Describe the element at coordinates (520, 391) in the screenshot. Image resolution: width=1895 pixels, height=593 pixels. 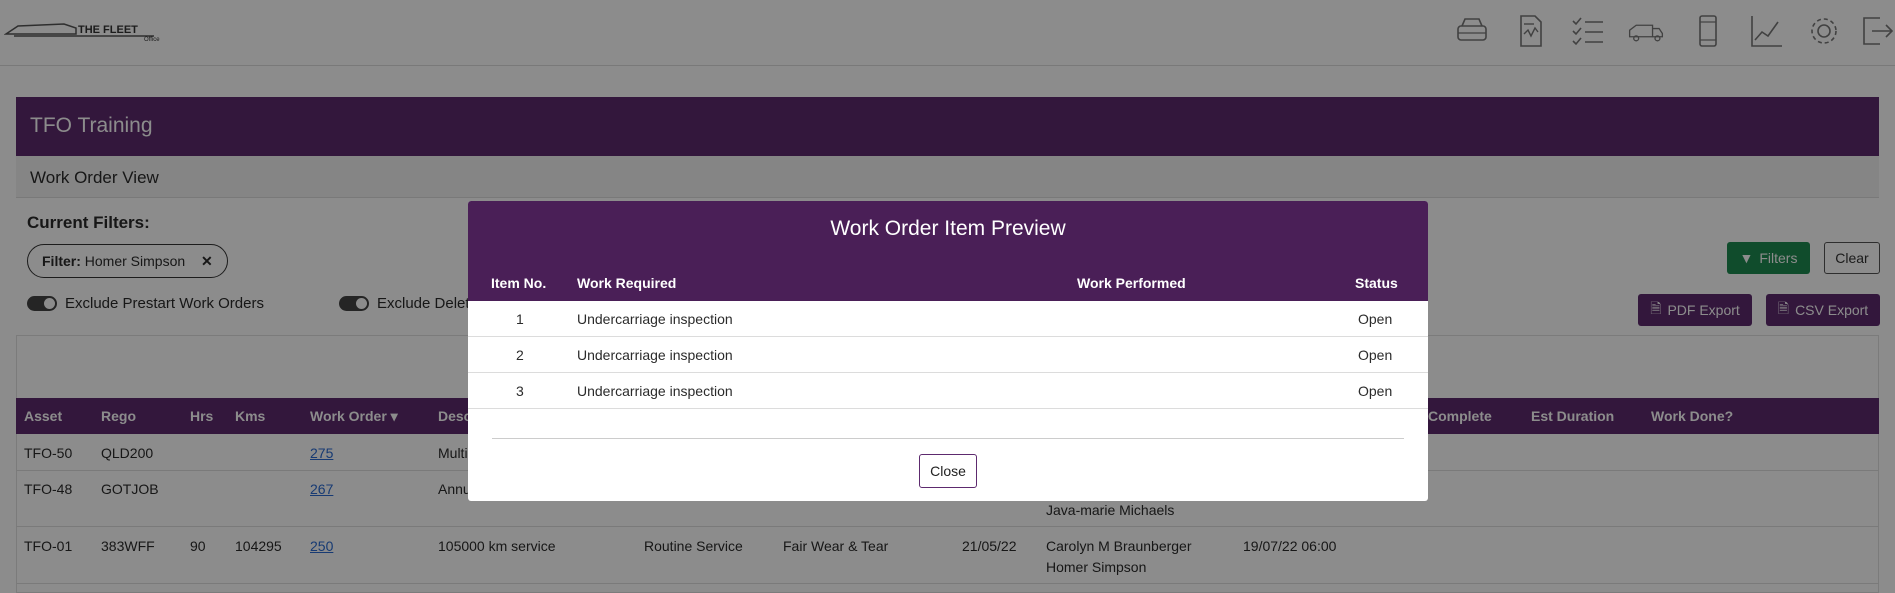
I see `item-number: 3` at that location.